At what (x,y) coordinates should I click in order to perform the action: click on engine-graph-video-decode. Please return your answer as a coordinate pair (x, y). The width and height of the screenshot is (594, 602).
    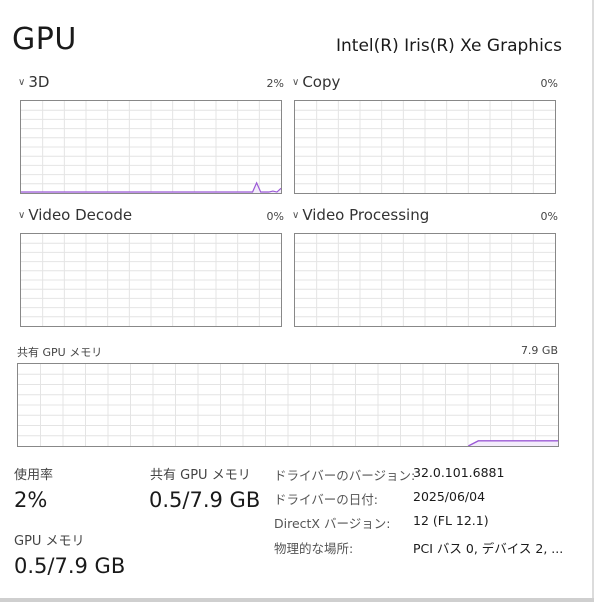
    Looking at the image, I should click on (151, 280).